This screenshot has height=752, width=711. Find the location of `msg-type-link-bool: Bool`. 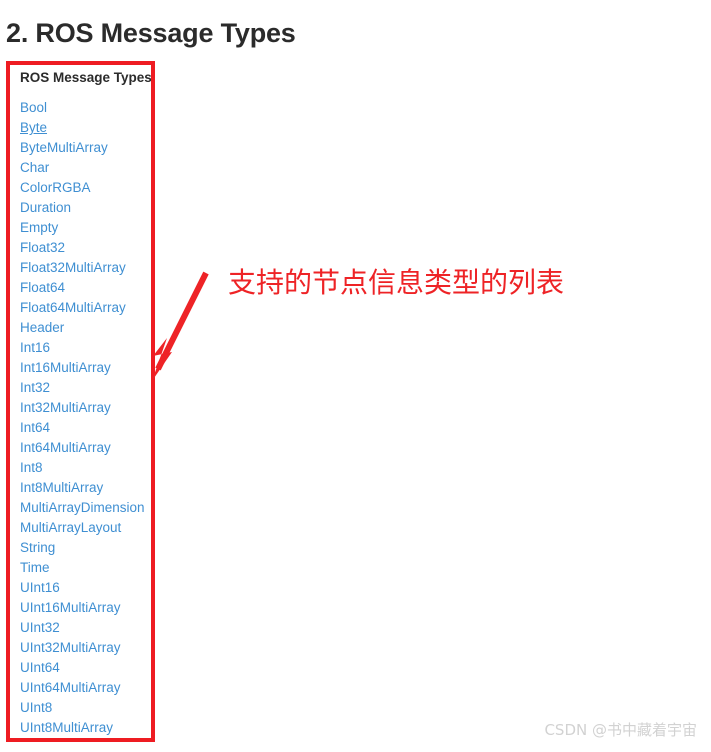

msg-type-link-bool: Bool is located at coordinates (33, 107).